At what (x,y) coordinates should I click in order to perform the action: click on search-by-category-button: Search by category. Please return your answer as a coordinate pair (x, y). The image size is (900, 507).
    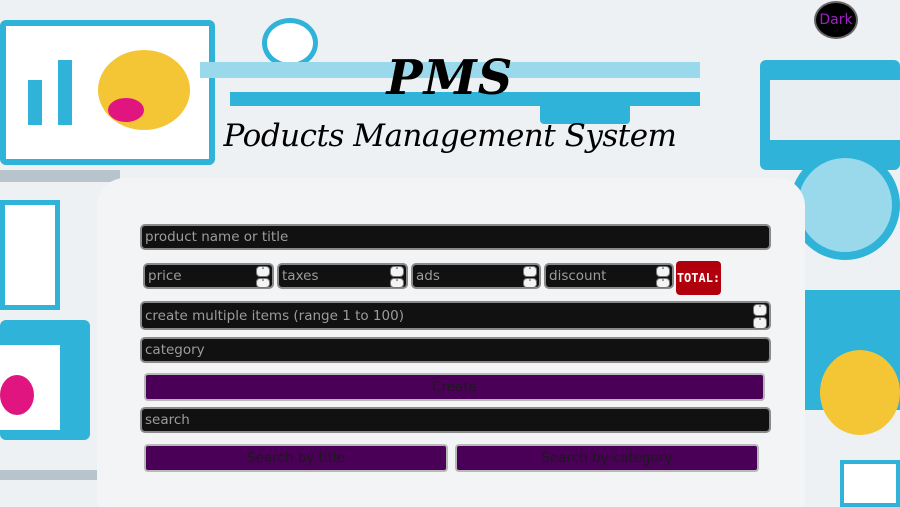
    Looking at the image, I should click on (607, 458).